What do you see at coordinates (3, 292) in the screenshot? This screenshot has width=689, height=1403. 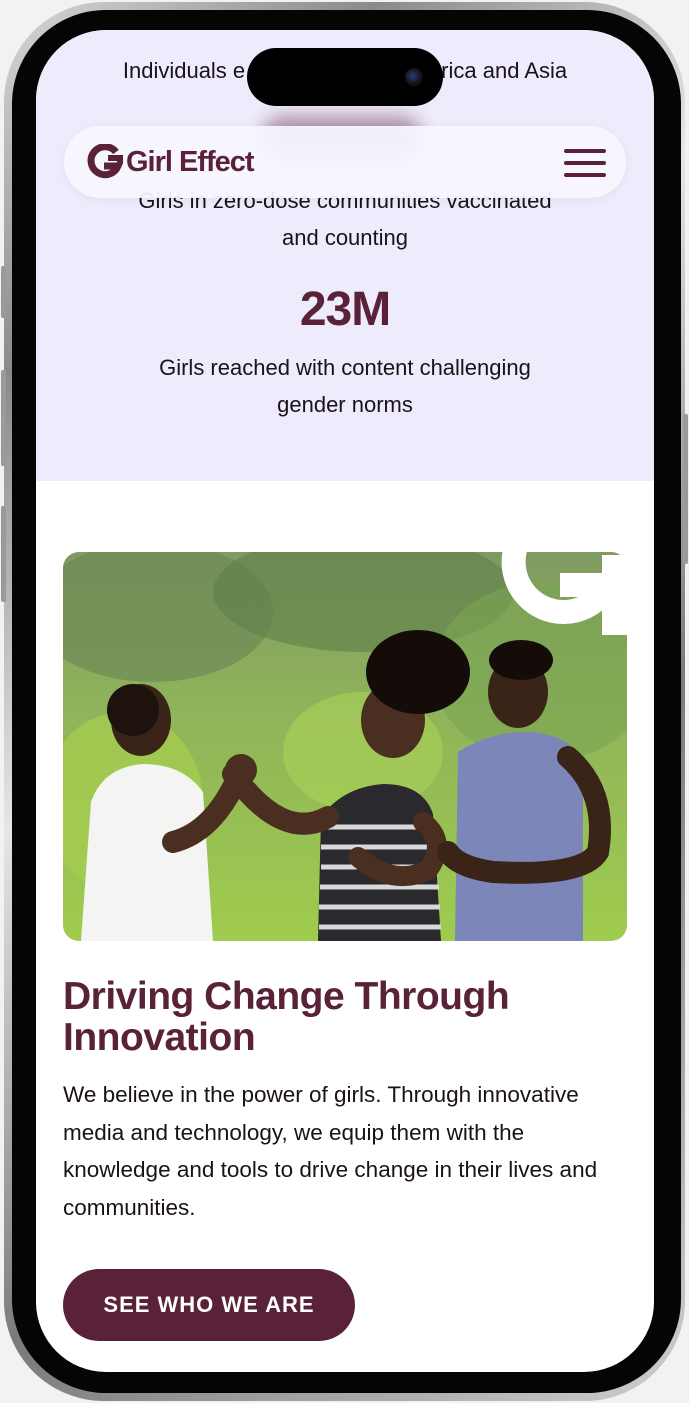 I see `action-button` at bounding box center [3, 292].